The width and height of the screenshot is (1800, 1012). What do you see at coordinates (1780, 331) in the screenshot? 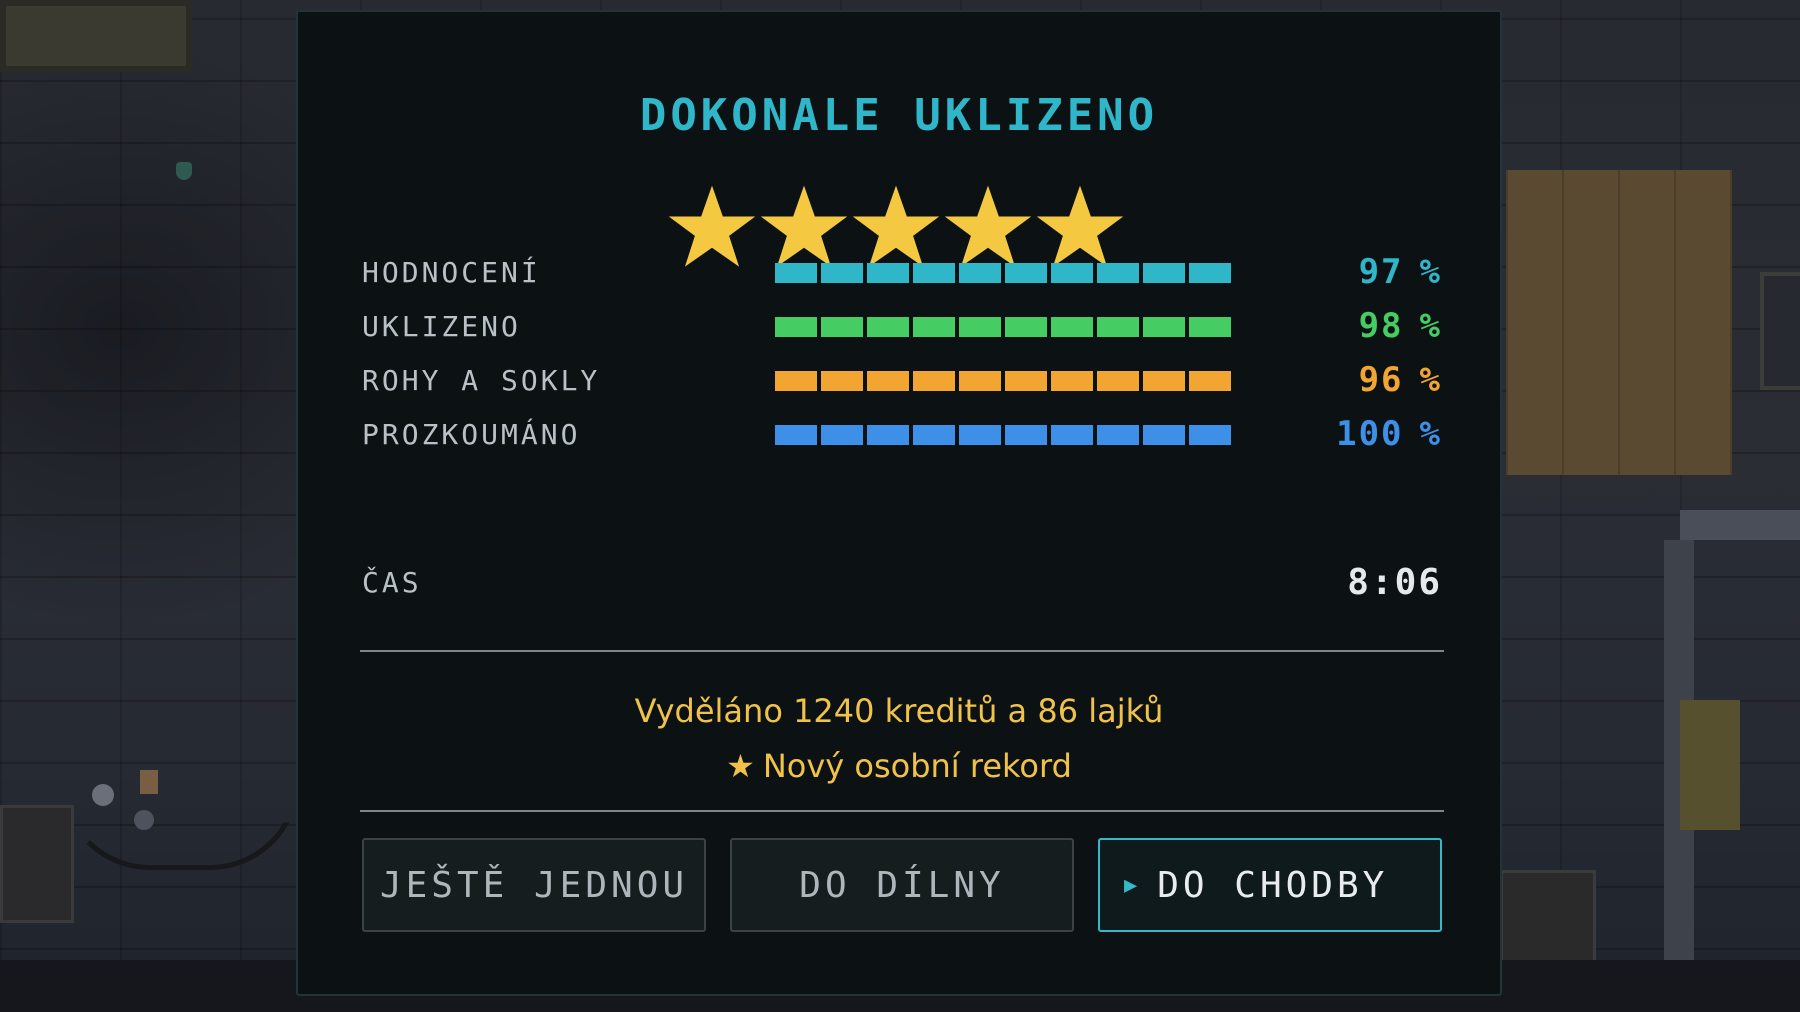
I see `wall-monitor` at bounding box center [1780, 331].